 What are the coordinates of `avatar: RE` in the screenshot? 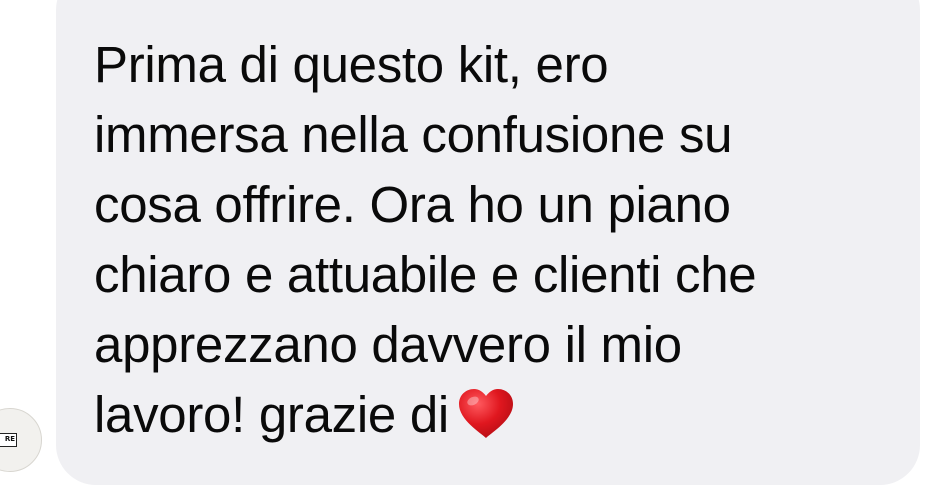 It's located at (21, 440).